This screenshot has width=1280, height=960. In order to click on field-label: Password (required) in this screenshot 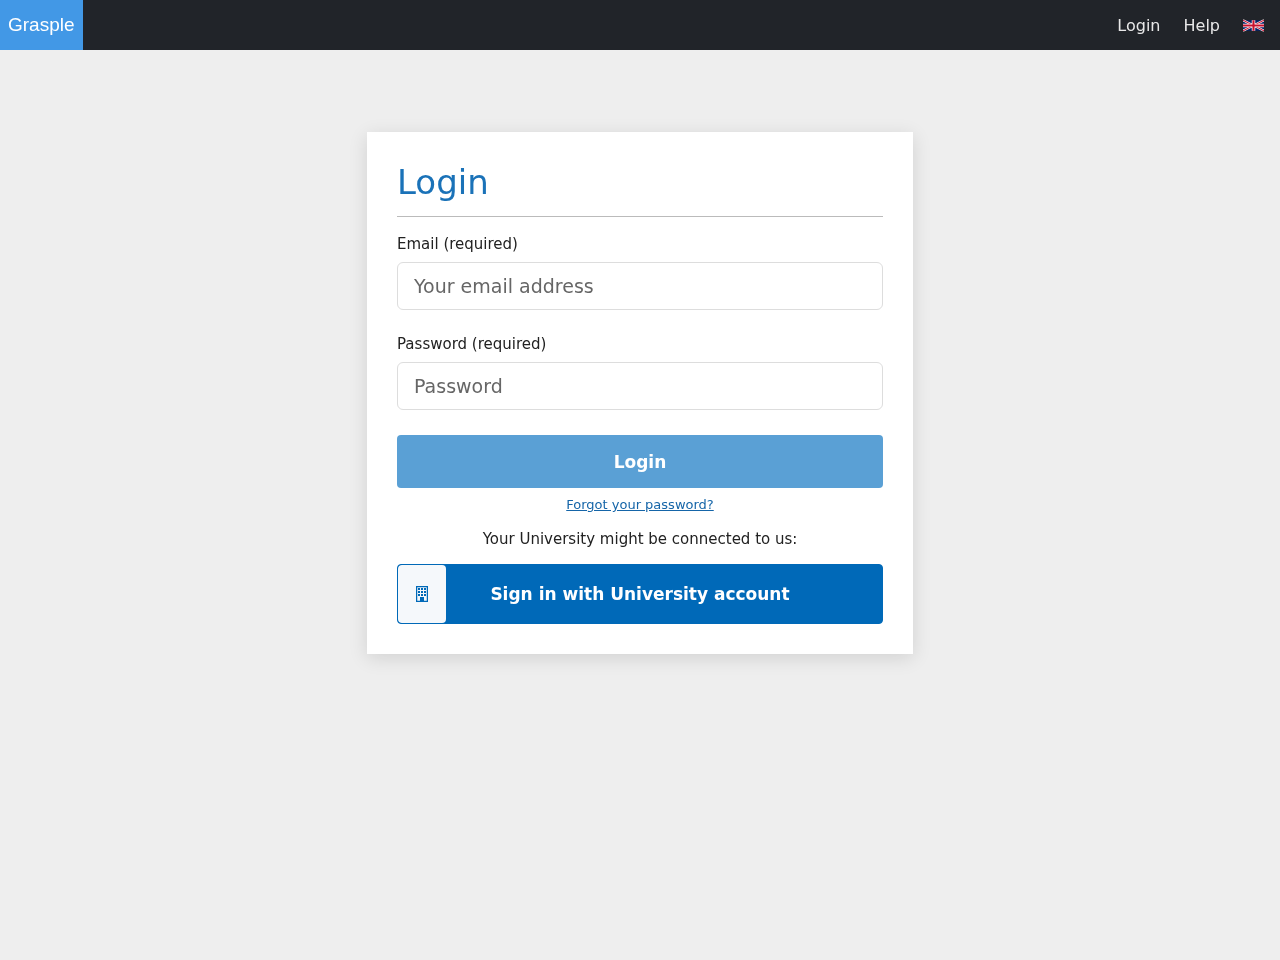, I will do `click(472, 344)`.